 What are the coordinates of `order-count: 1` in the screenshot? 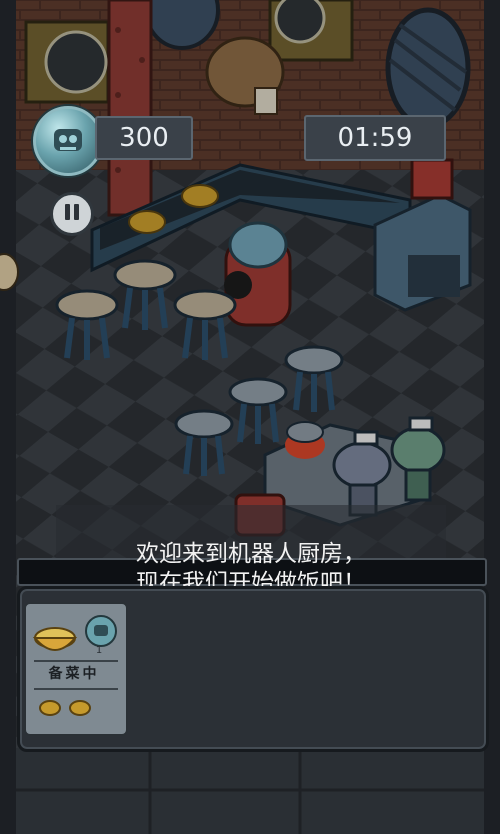 It's located at (99, 650).